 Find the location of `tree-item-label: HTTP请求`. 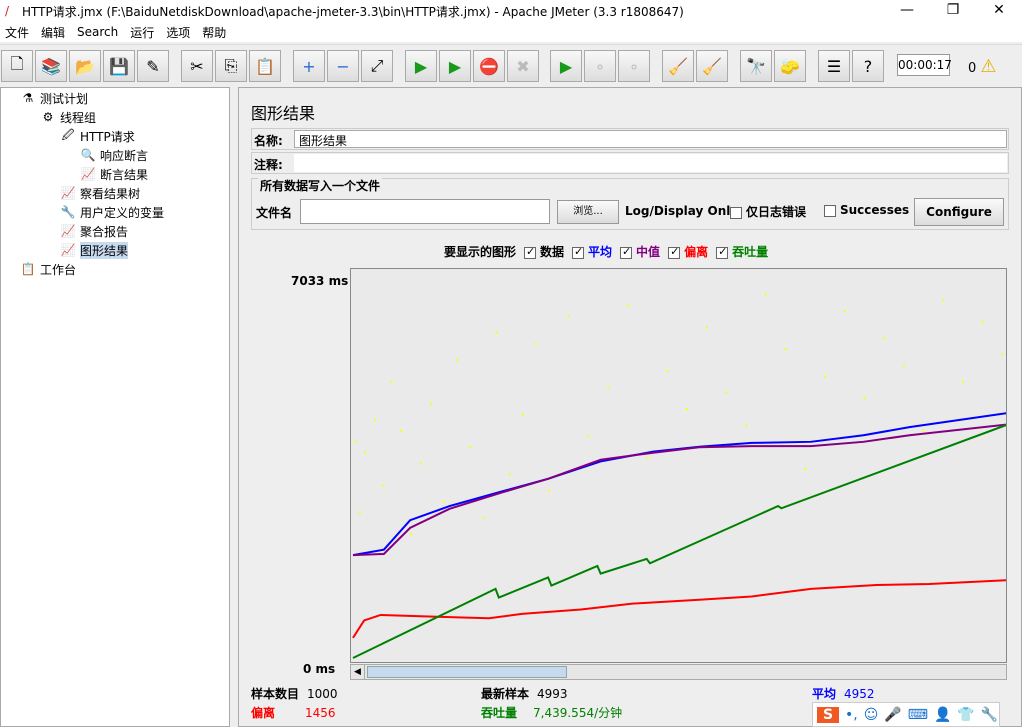

tree-item-label: HTTP请求 is located at coordinates (107, 136).